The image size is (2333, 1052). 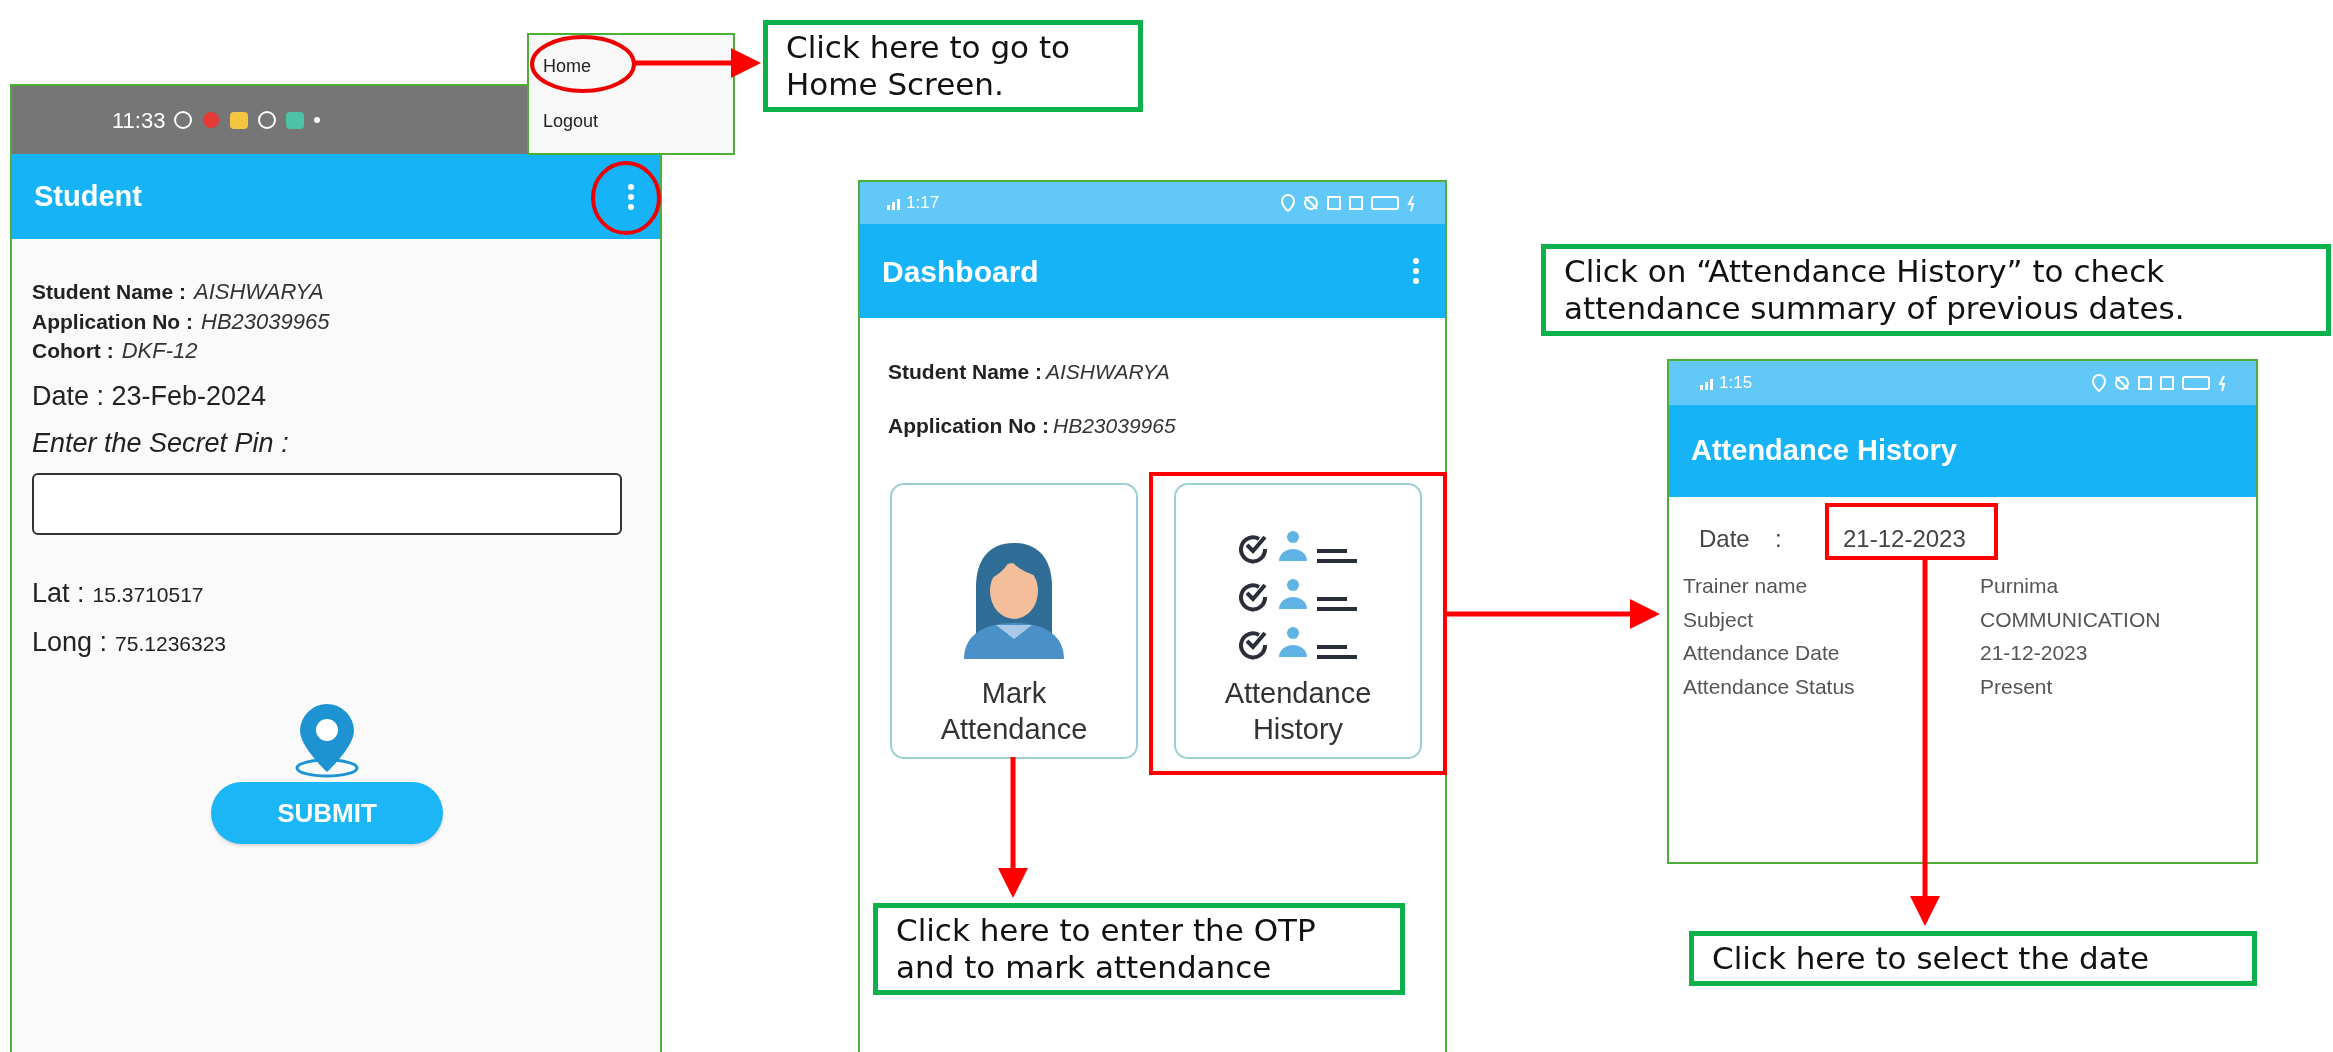 What do you see at coordinates (88, 196) in the screenshot?
I see `app-bar-title: Student` at bounding box center [88, 196].